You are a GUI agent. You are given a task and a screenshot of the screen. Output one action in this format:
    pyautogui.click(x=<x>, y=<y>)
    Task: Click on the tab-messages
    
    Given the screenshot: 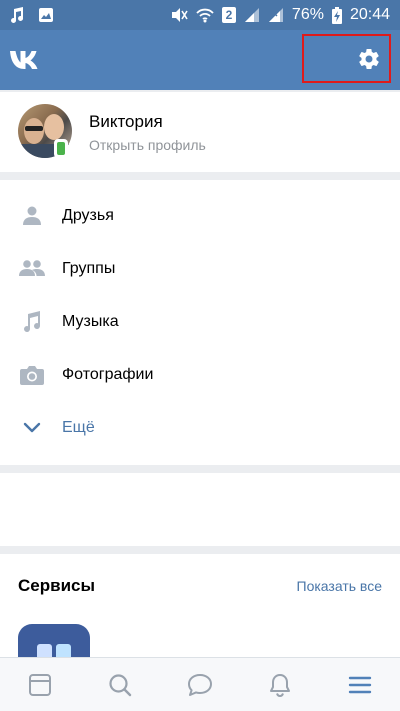 What is the action you would take?
    pyautogui.click(x=200, y=684)
    